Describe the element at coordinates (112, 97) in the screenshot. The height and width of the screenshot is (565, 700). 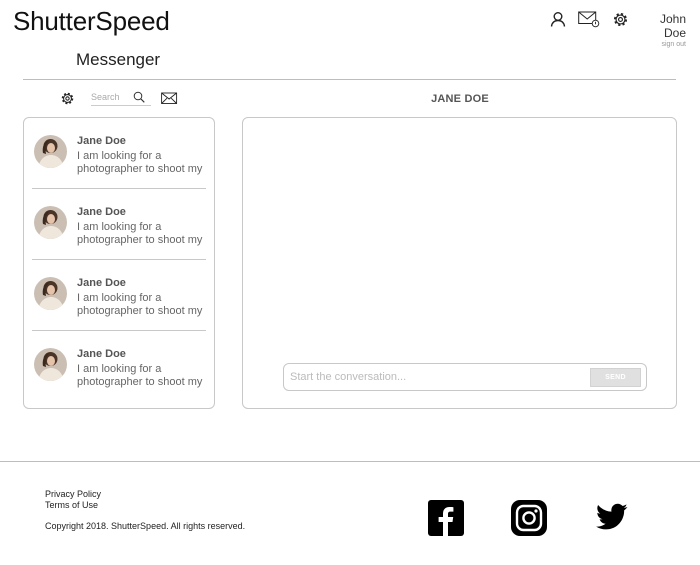
I see `search-input` at that location.